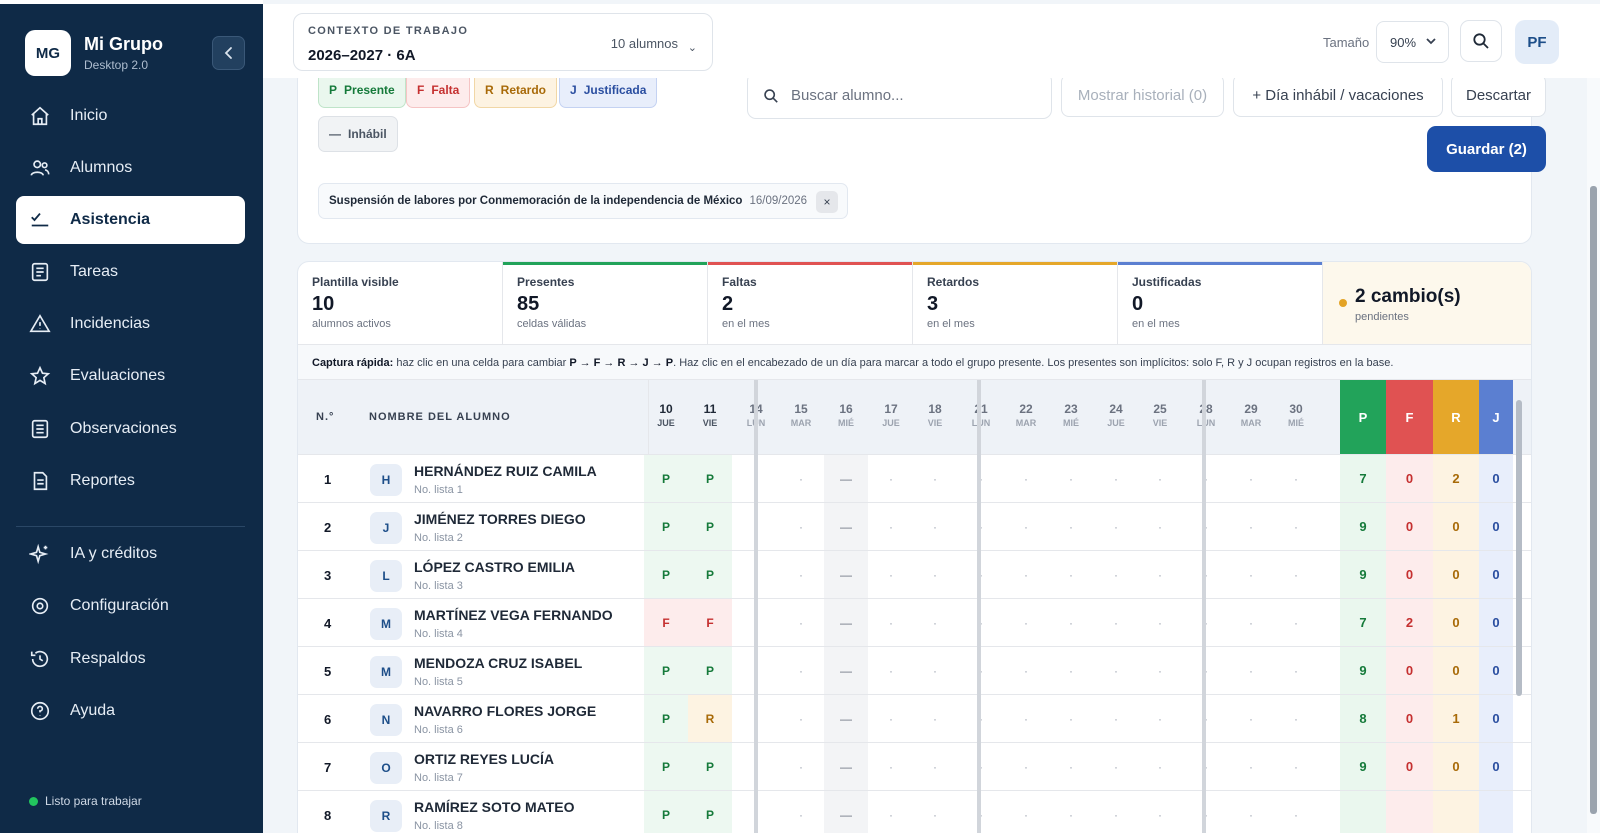 Image resolution: width=1600 pixels, height=833 pixels. Describe the element at coordinates (130, 116) in the screenshot. I see `sidebar-item-inicio: Inicio` at that location.